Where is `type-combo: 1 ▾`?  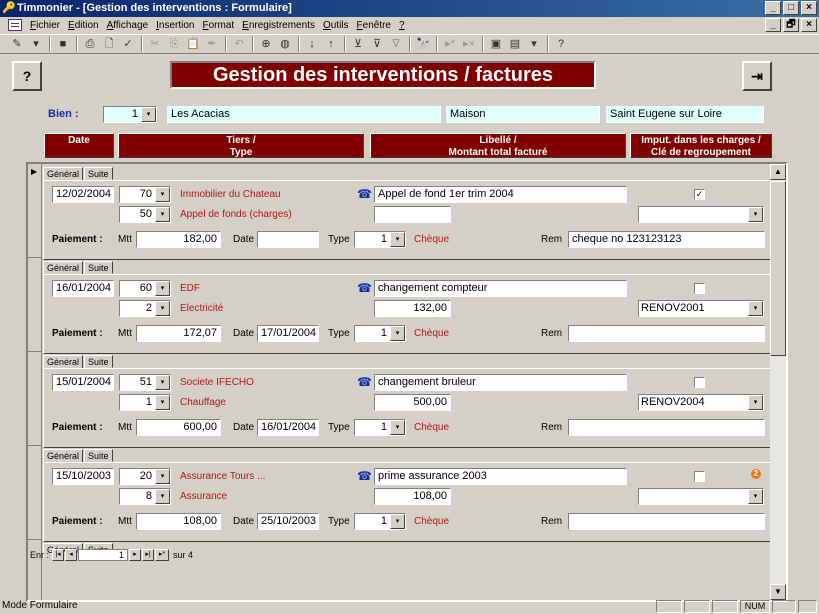 type-combo: 1 ▾ is located at coordinates (145, 402).